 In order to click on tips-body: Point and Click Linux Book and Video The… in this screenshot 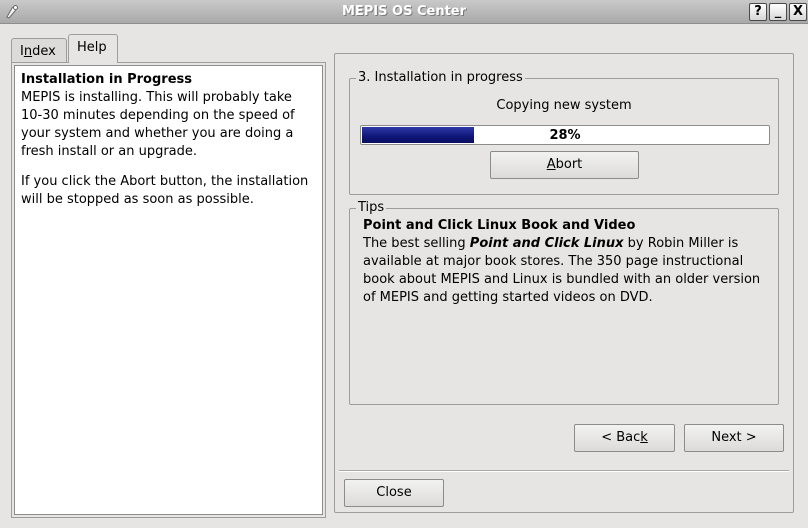, I will do `click(568, 262)`.